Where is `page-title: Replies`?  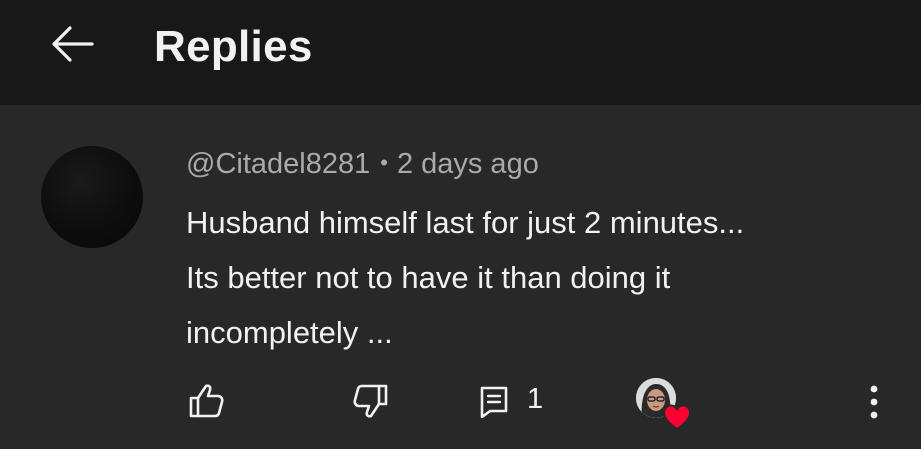 page-title: Replies is located at coordinates (233, 46).